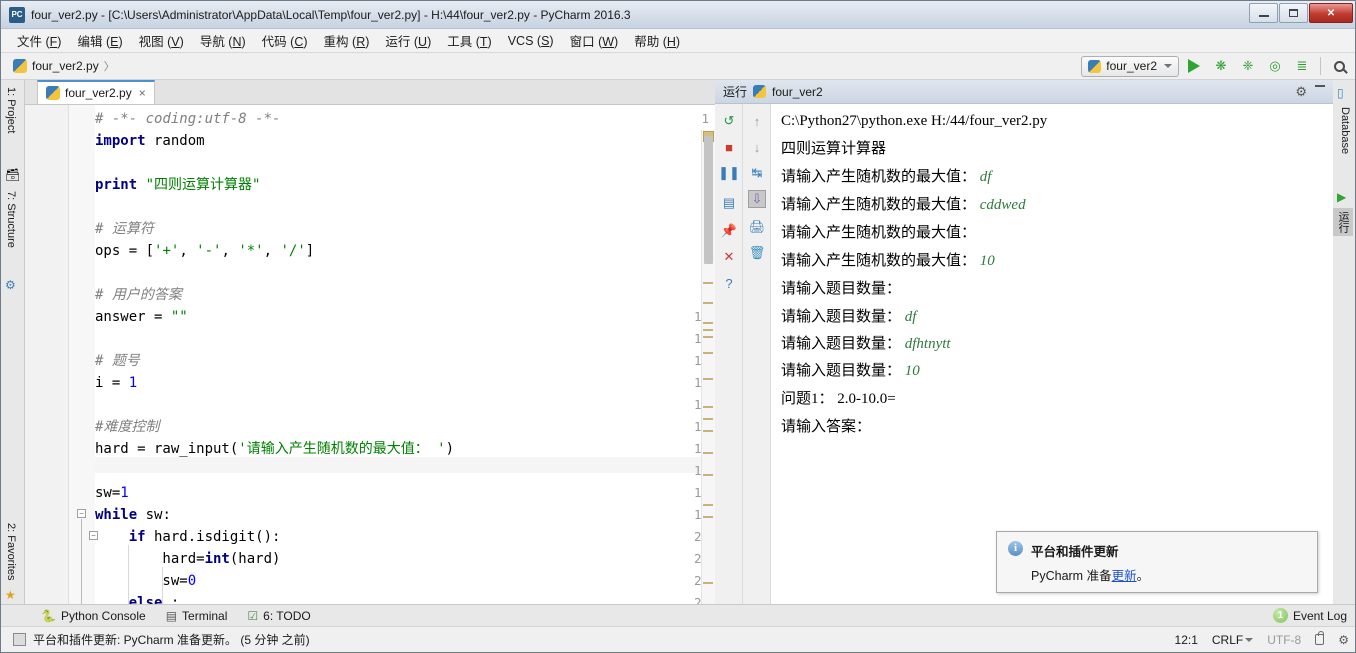 This screenshot has width=1356, height=653. Describe the element at coordinates (11, 110) in the screenshot. I see `sidebar-item-project: 1: Project` at that location.